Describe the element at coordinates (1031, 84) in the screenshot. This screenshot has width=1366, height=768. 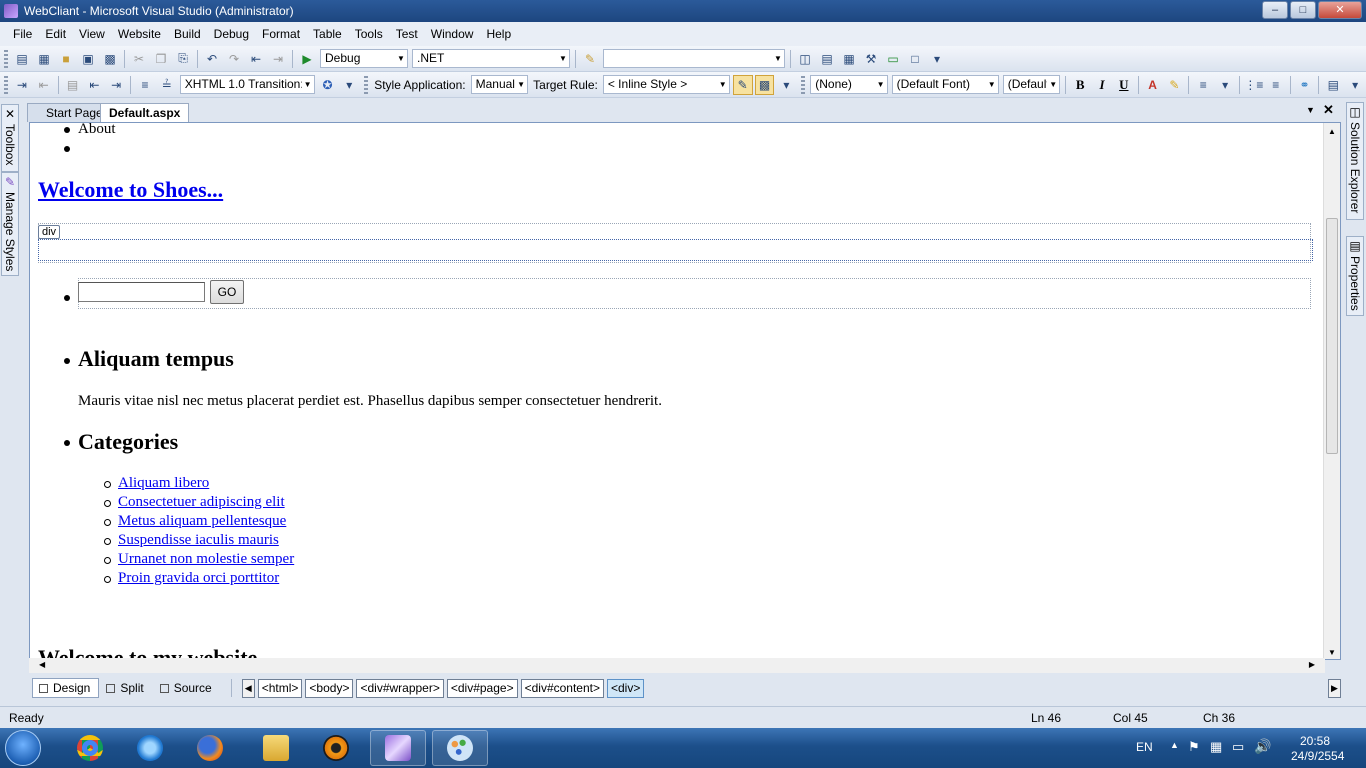
I see `font-size-combo: (Default ▼` at that location.